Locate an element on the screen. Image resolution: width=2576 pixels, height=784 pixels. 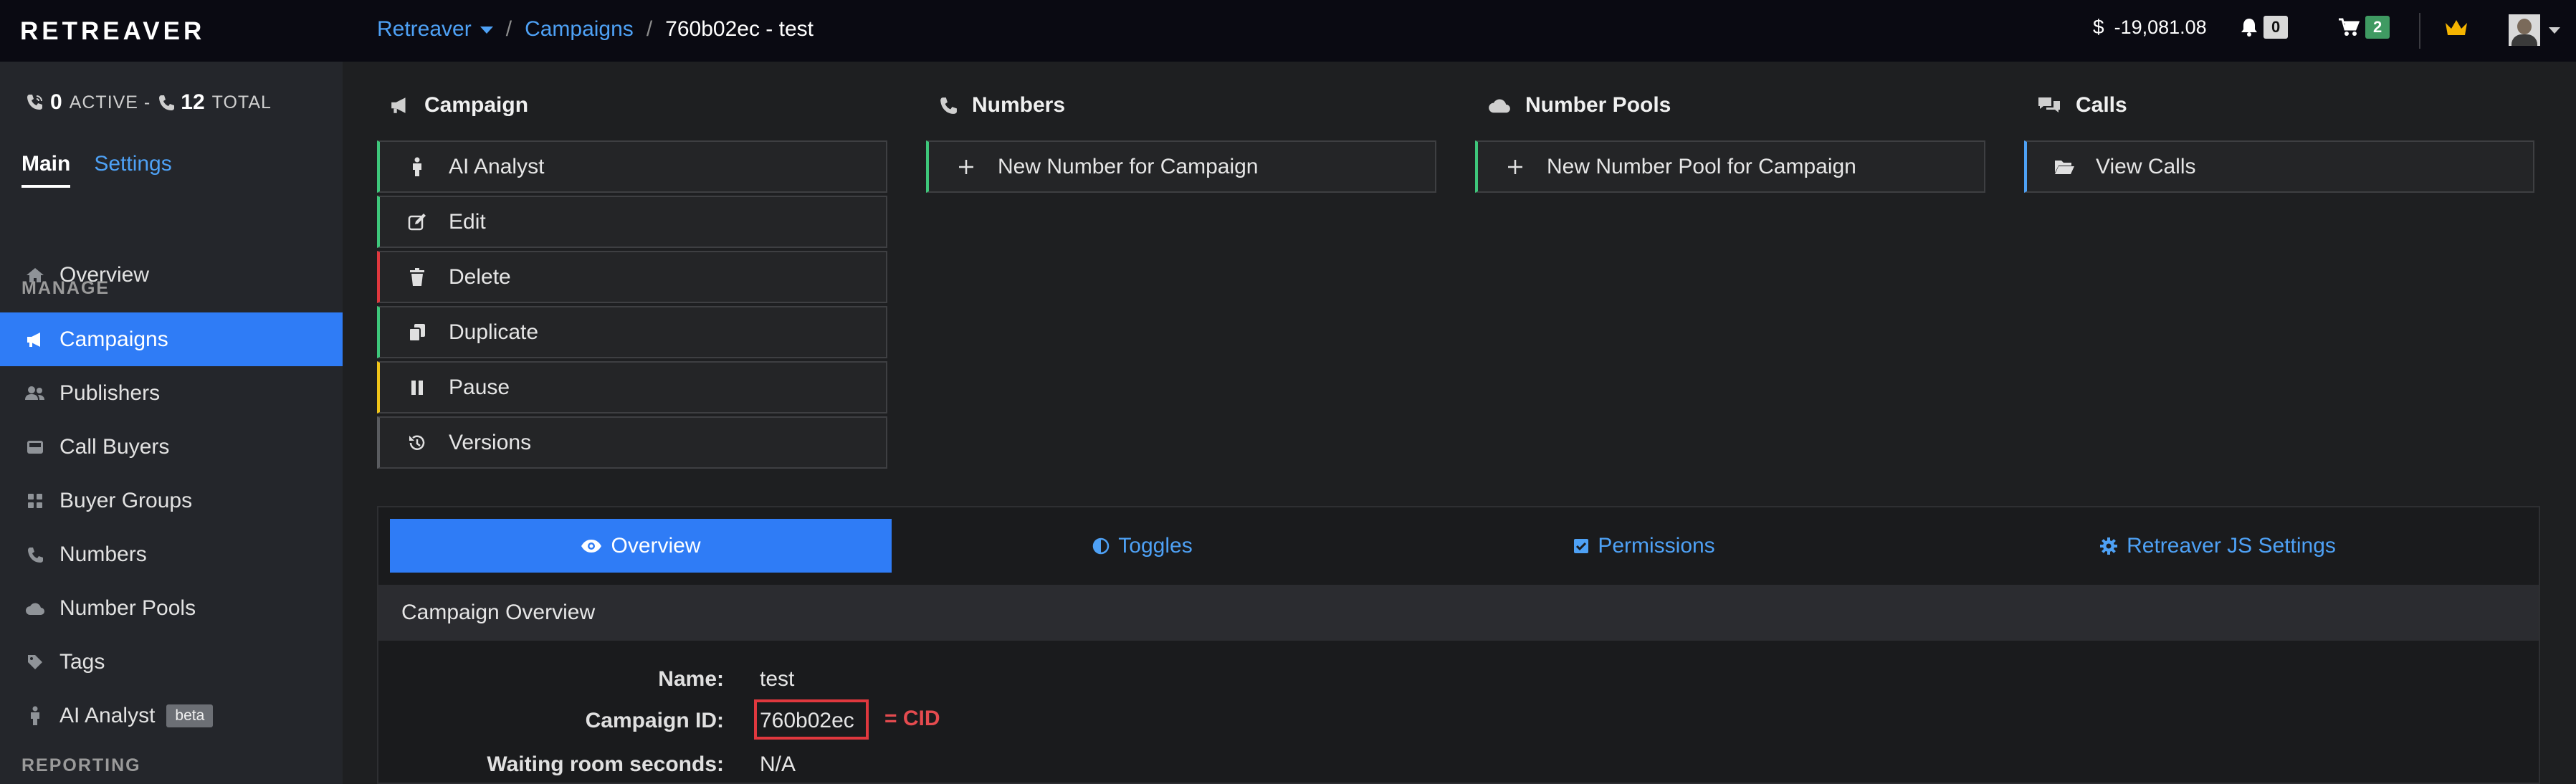
numbers-heading: Numbers is located at coordinates (1002, 105).